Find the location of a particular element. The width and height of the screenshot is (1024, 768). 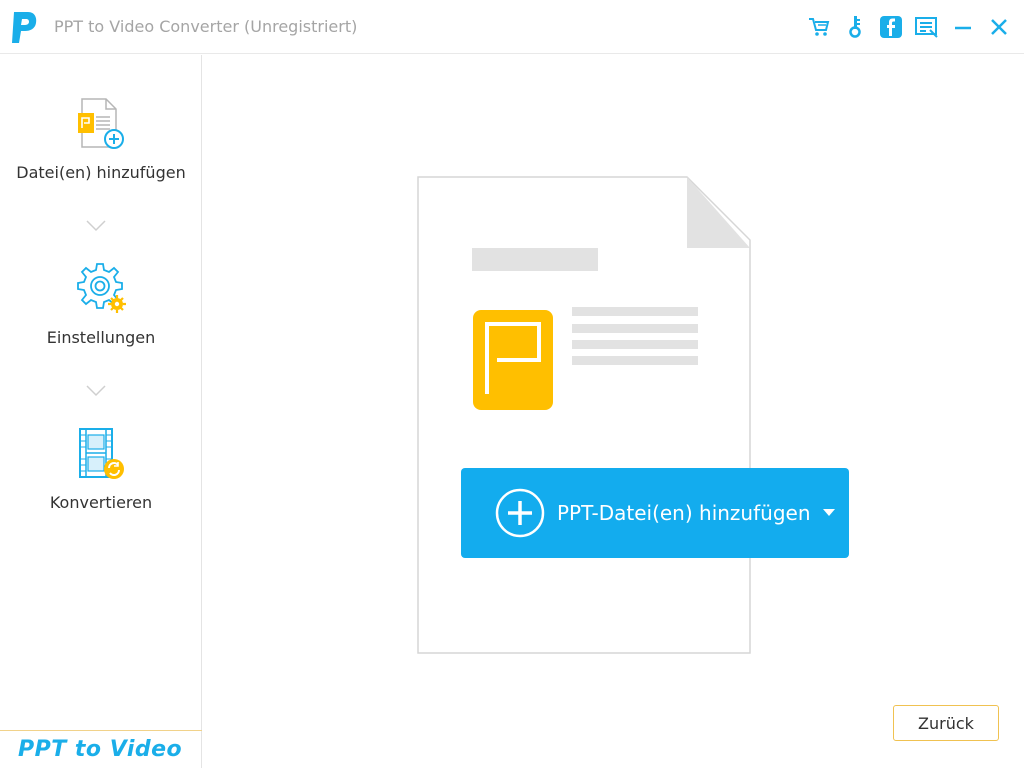

sidebar-step-convert: Konvertieren is located at coordinates (101, 469).